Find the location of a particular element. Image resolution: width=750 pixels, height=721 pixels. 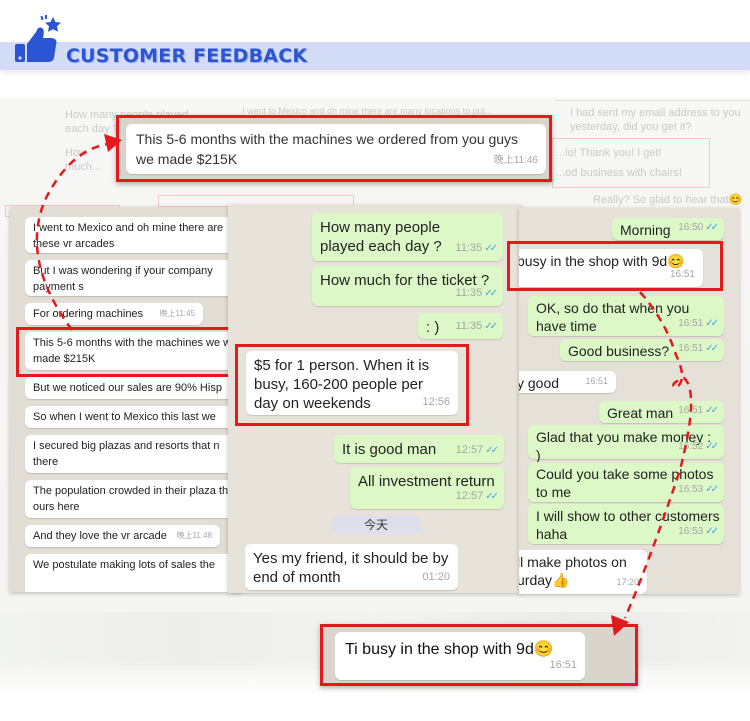

chat-message: ll make photos on urday👍 17:20 is located at coordinates (583, 572).